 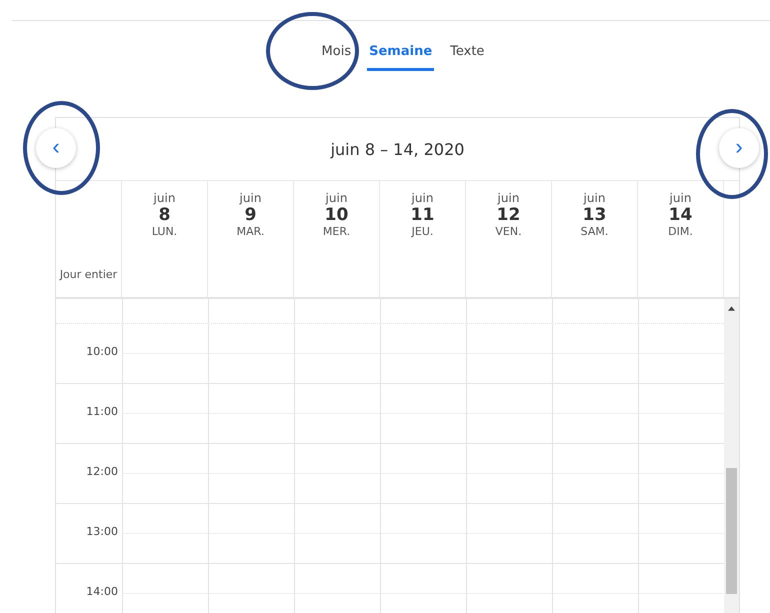 What do you see at coordinates (102, 411) in the screenshot?
I see `time-label: 11:00` at bounding box center [102, 411].